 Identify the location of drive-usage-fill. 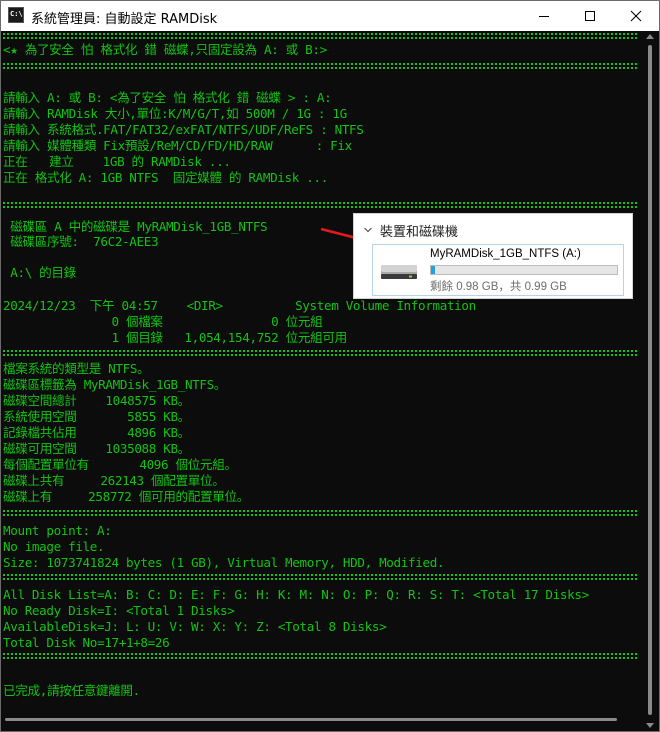
(433, 270).